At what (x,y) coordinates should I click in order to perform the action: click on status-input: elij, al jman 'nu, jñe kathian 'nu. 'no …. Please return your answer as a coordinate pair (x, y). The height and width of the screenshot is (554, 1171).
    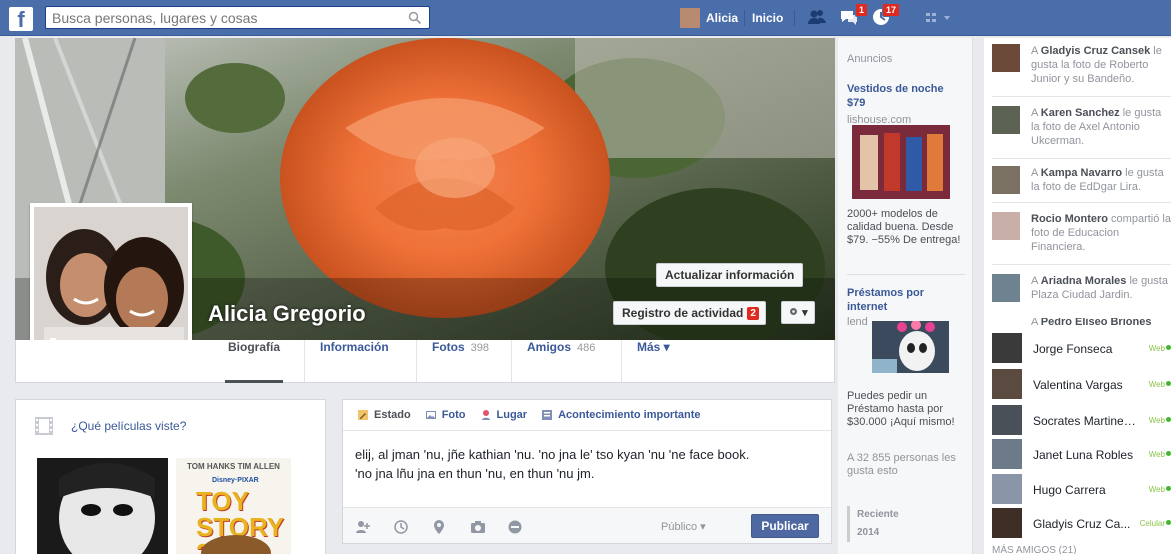
    Looking at the image, I should click on (585, 464).